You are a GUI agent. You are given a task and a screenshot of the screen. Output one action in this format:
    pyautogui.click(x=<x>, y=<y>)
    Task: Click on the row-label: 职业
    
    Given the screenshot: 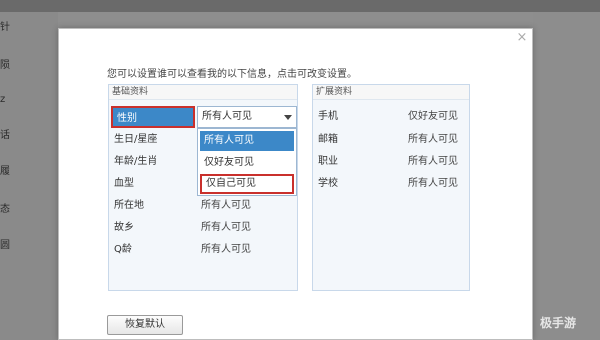 What is the action you would take?
    pyautogui.click(x=328, y=161)
    